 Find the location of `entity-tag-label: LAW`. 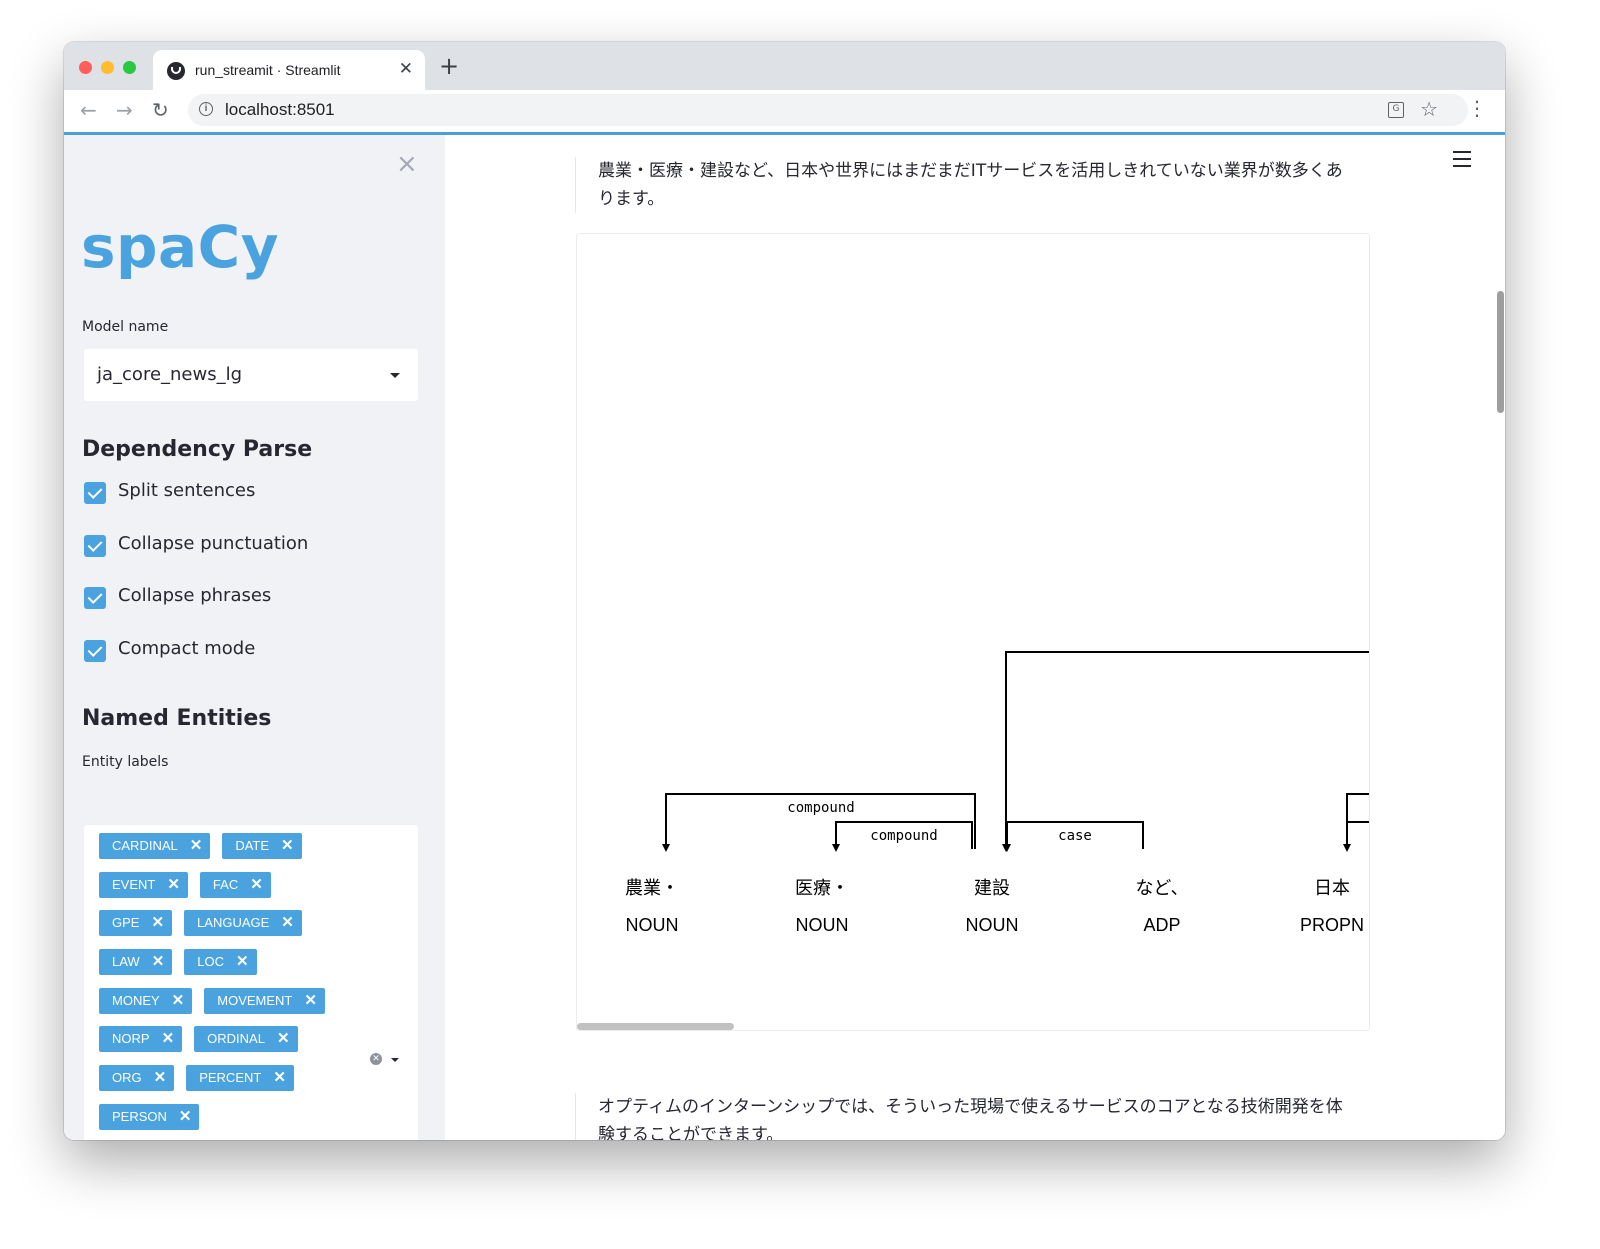

entity-tag-label: LAW is located at coordinates (126, 962).